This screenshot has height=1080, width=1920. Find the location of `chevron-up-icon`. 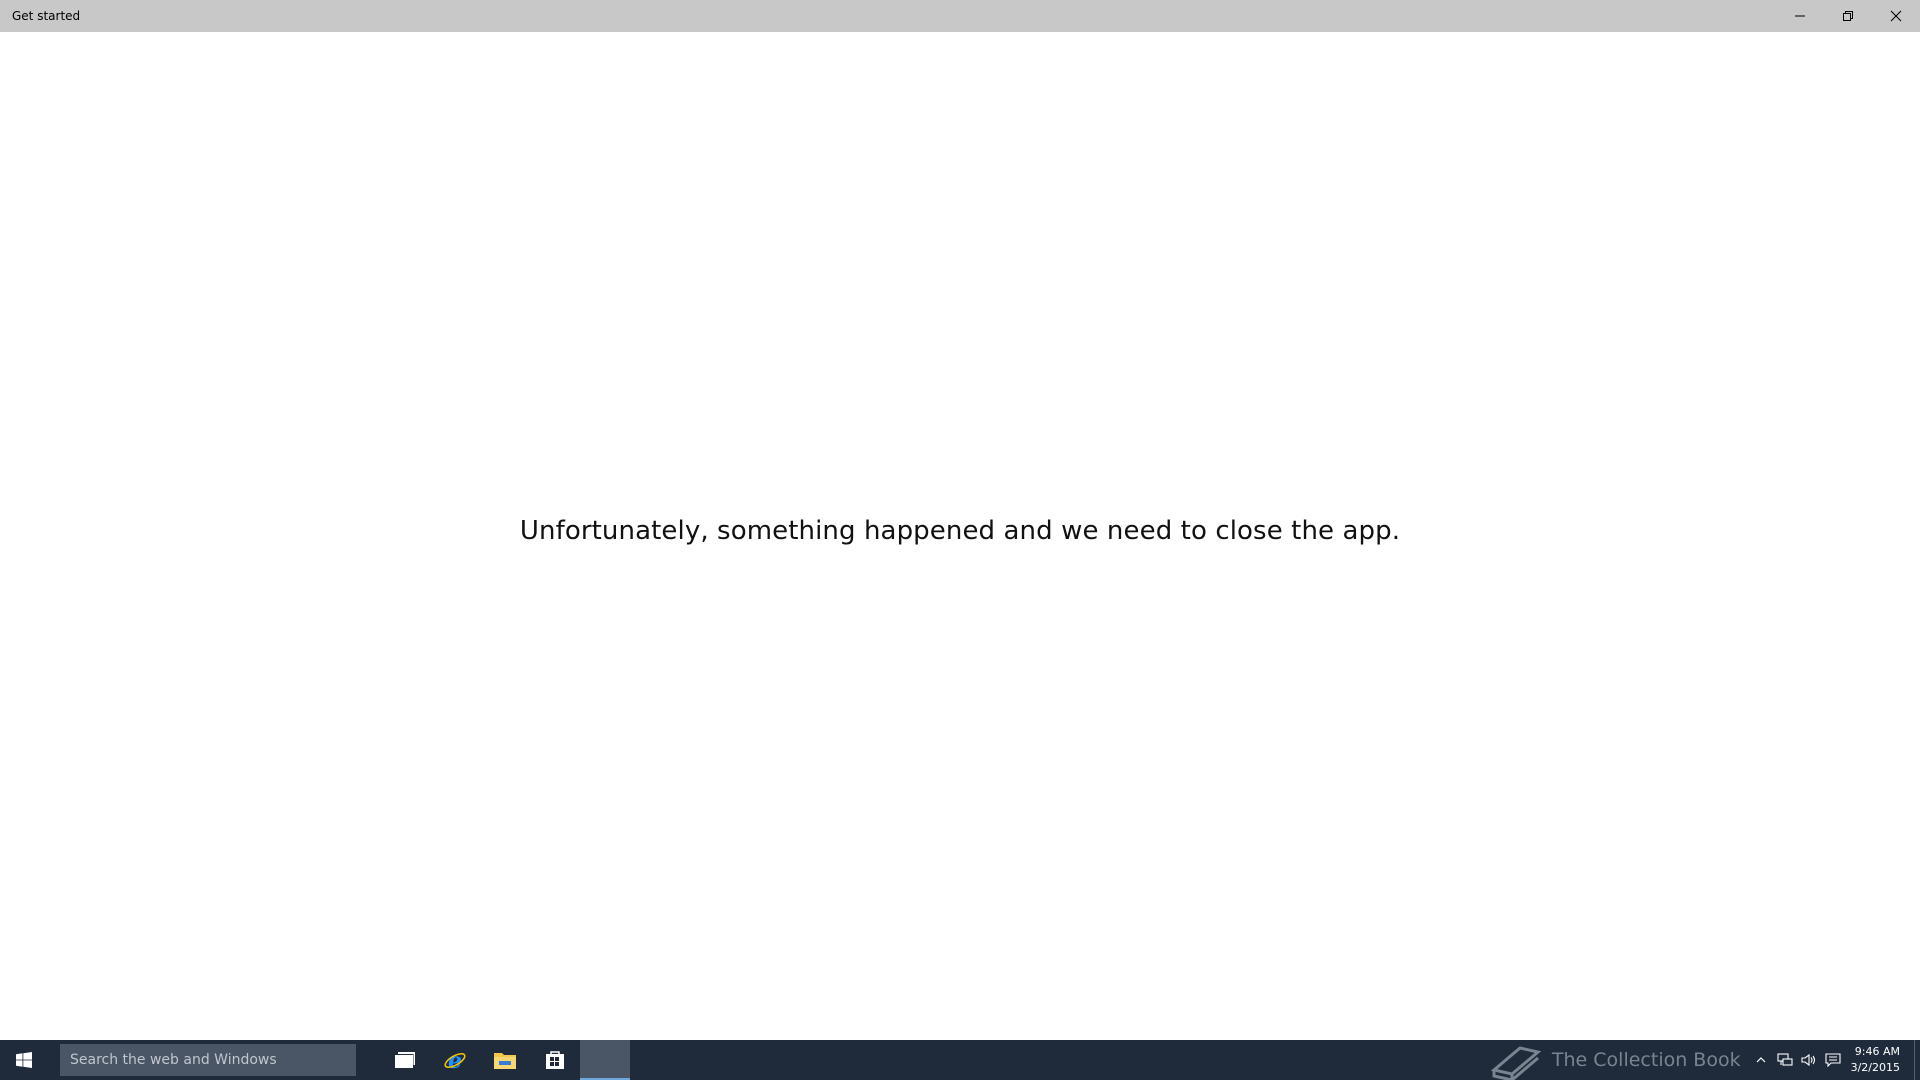

chevron-up-icon is located at coordinates (1761, 1060).